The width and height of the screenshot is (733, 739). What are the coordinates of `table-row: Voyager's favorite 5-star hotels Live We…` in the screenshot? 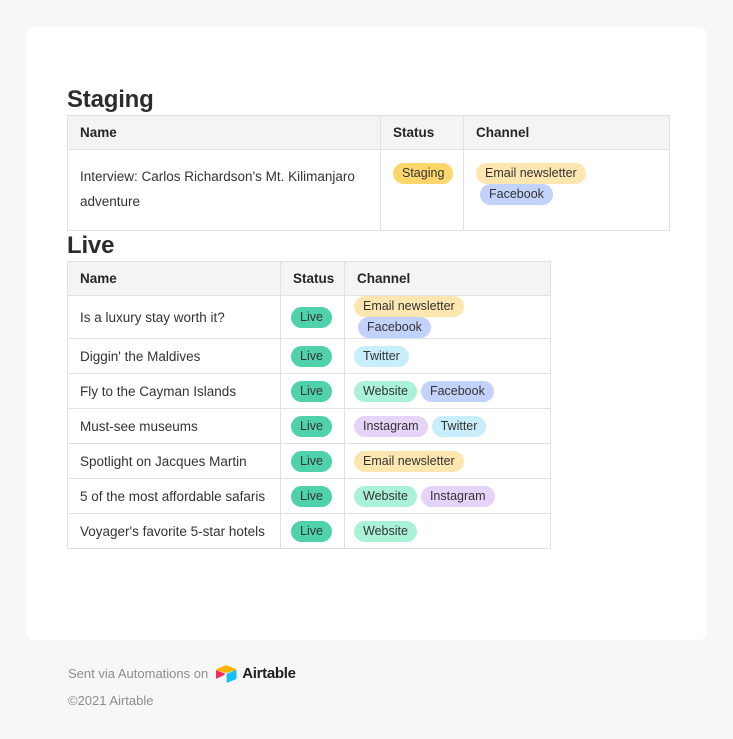 It's located at (309, 531).